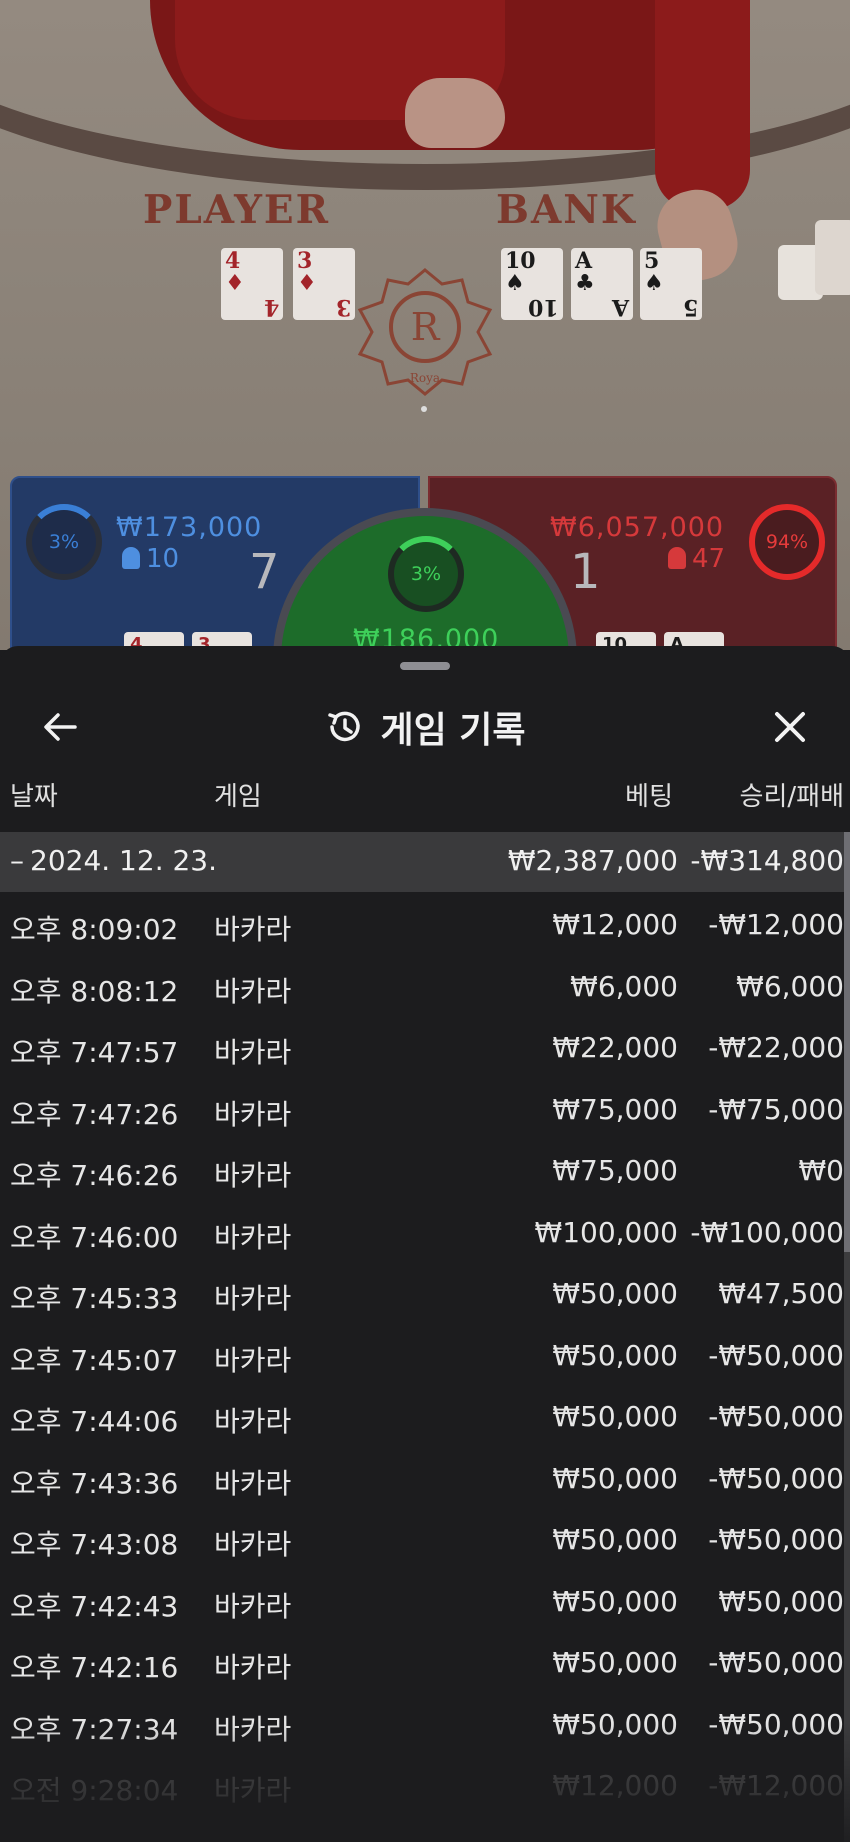  What do you see at coordinates (425, 862) in the screenshot?
I see `day-summary-row: – 2024. 12. 23. ₩2,387,000 -₩314,800` at bounding box center [425, 862].